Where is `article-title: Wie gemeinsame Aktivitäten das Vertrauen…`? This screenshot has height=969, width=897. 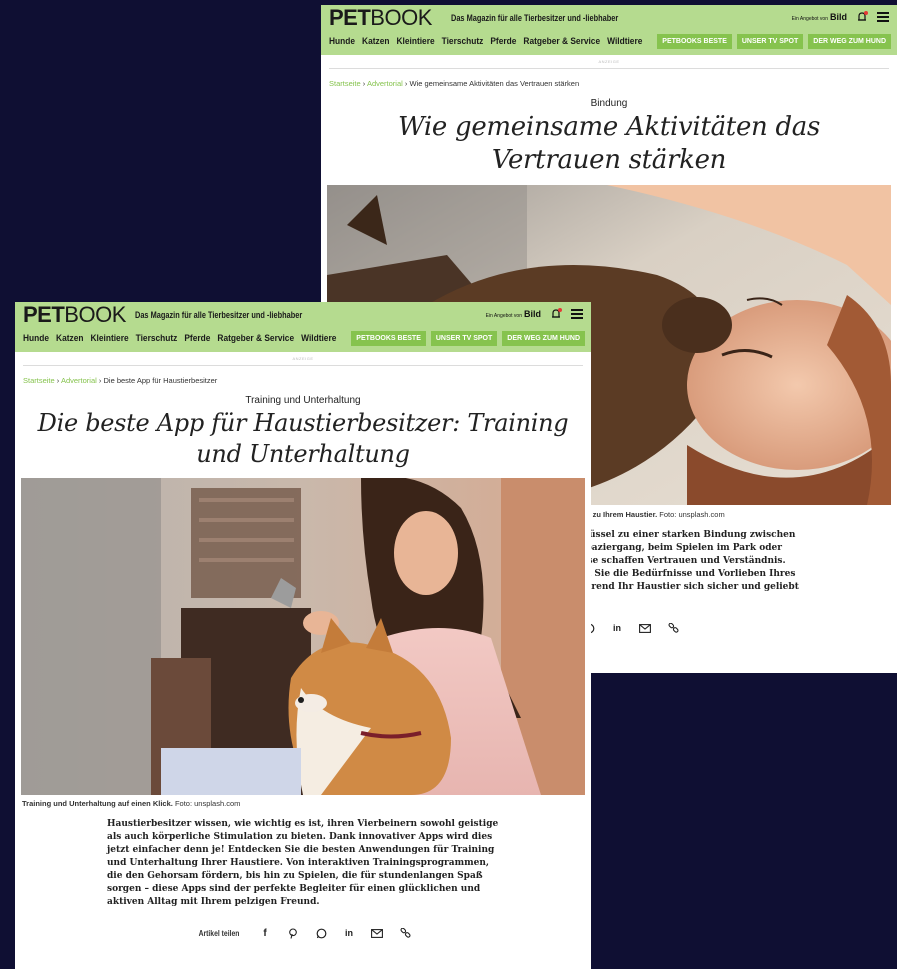 article-title: Wie gemeinsame Aktivitäten das Vertrauen… is located at coordinates (609, 143).